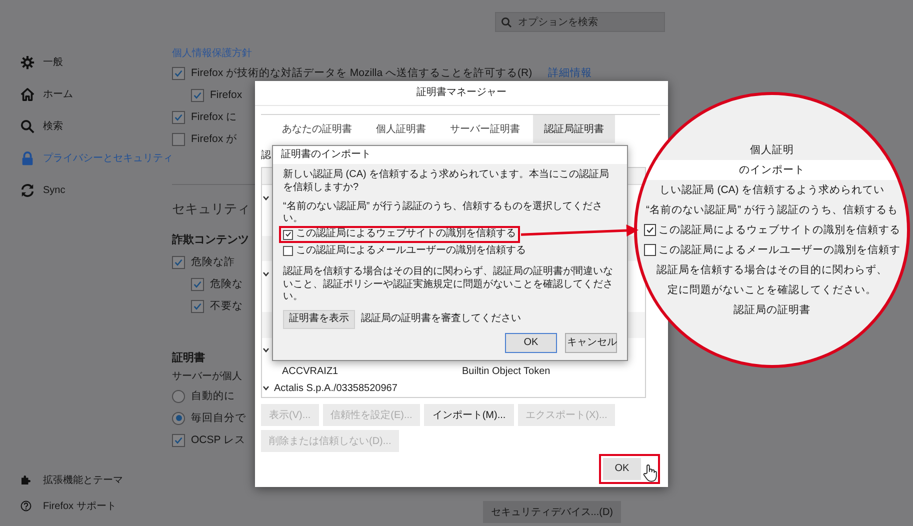  Describe the element at coordinates (580, 22) in the screenshot. I see `search-field: オプションを検索` at that location.